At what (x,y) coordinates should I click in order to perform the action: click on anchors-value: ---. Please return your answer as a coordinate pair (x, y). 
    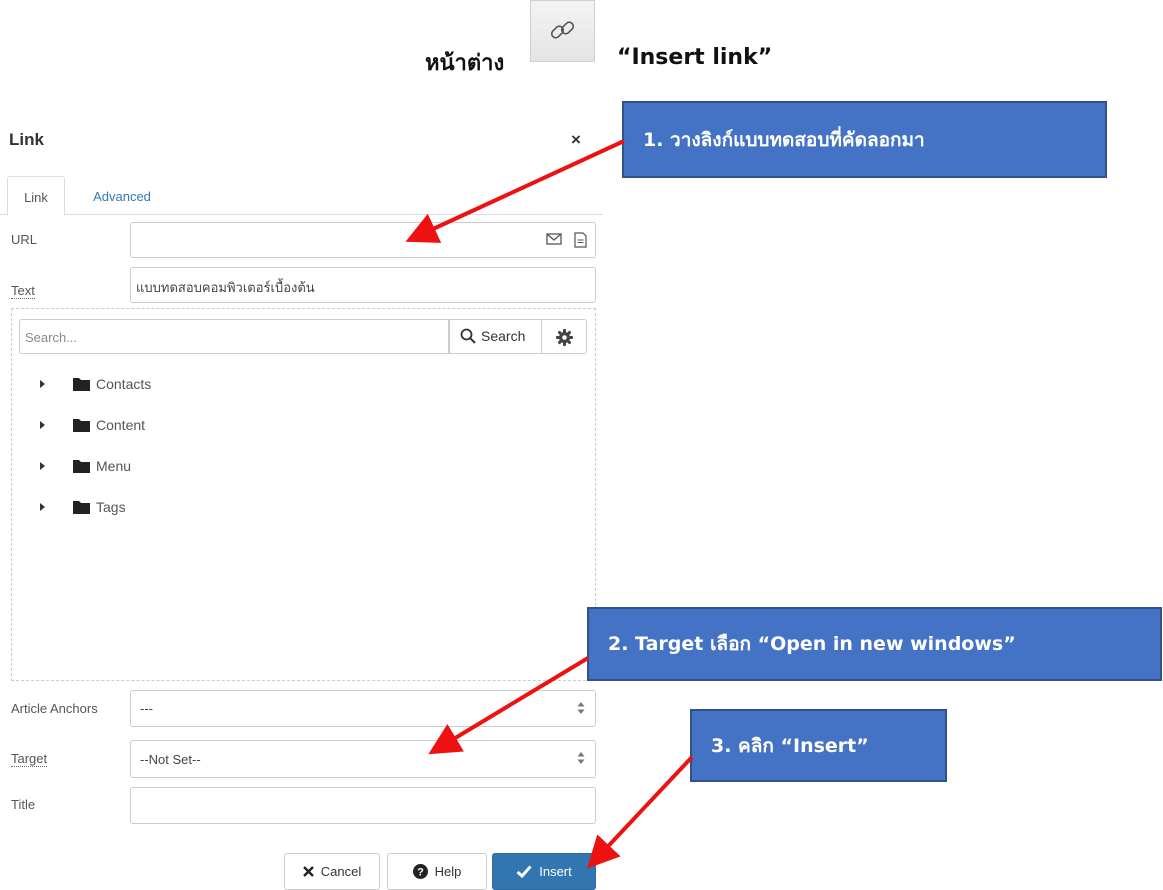
    Looking at the image, I should click on (146, 708).